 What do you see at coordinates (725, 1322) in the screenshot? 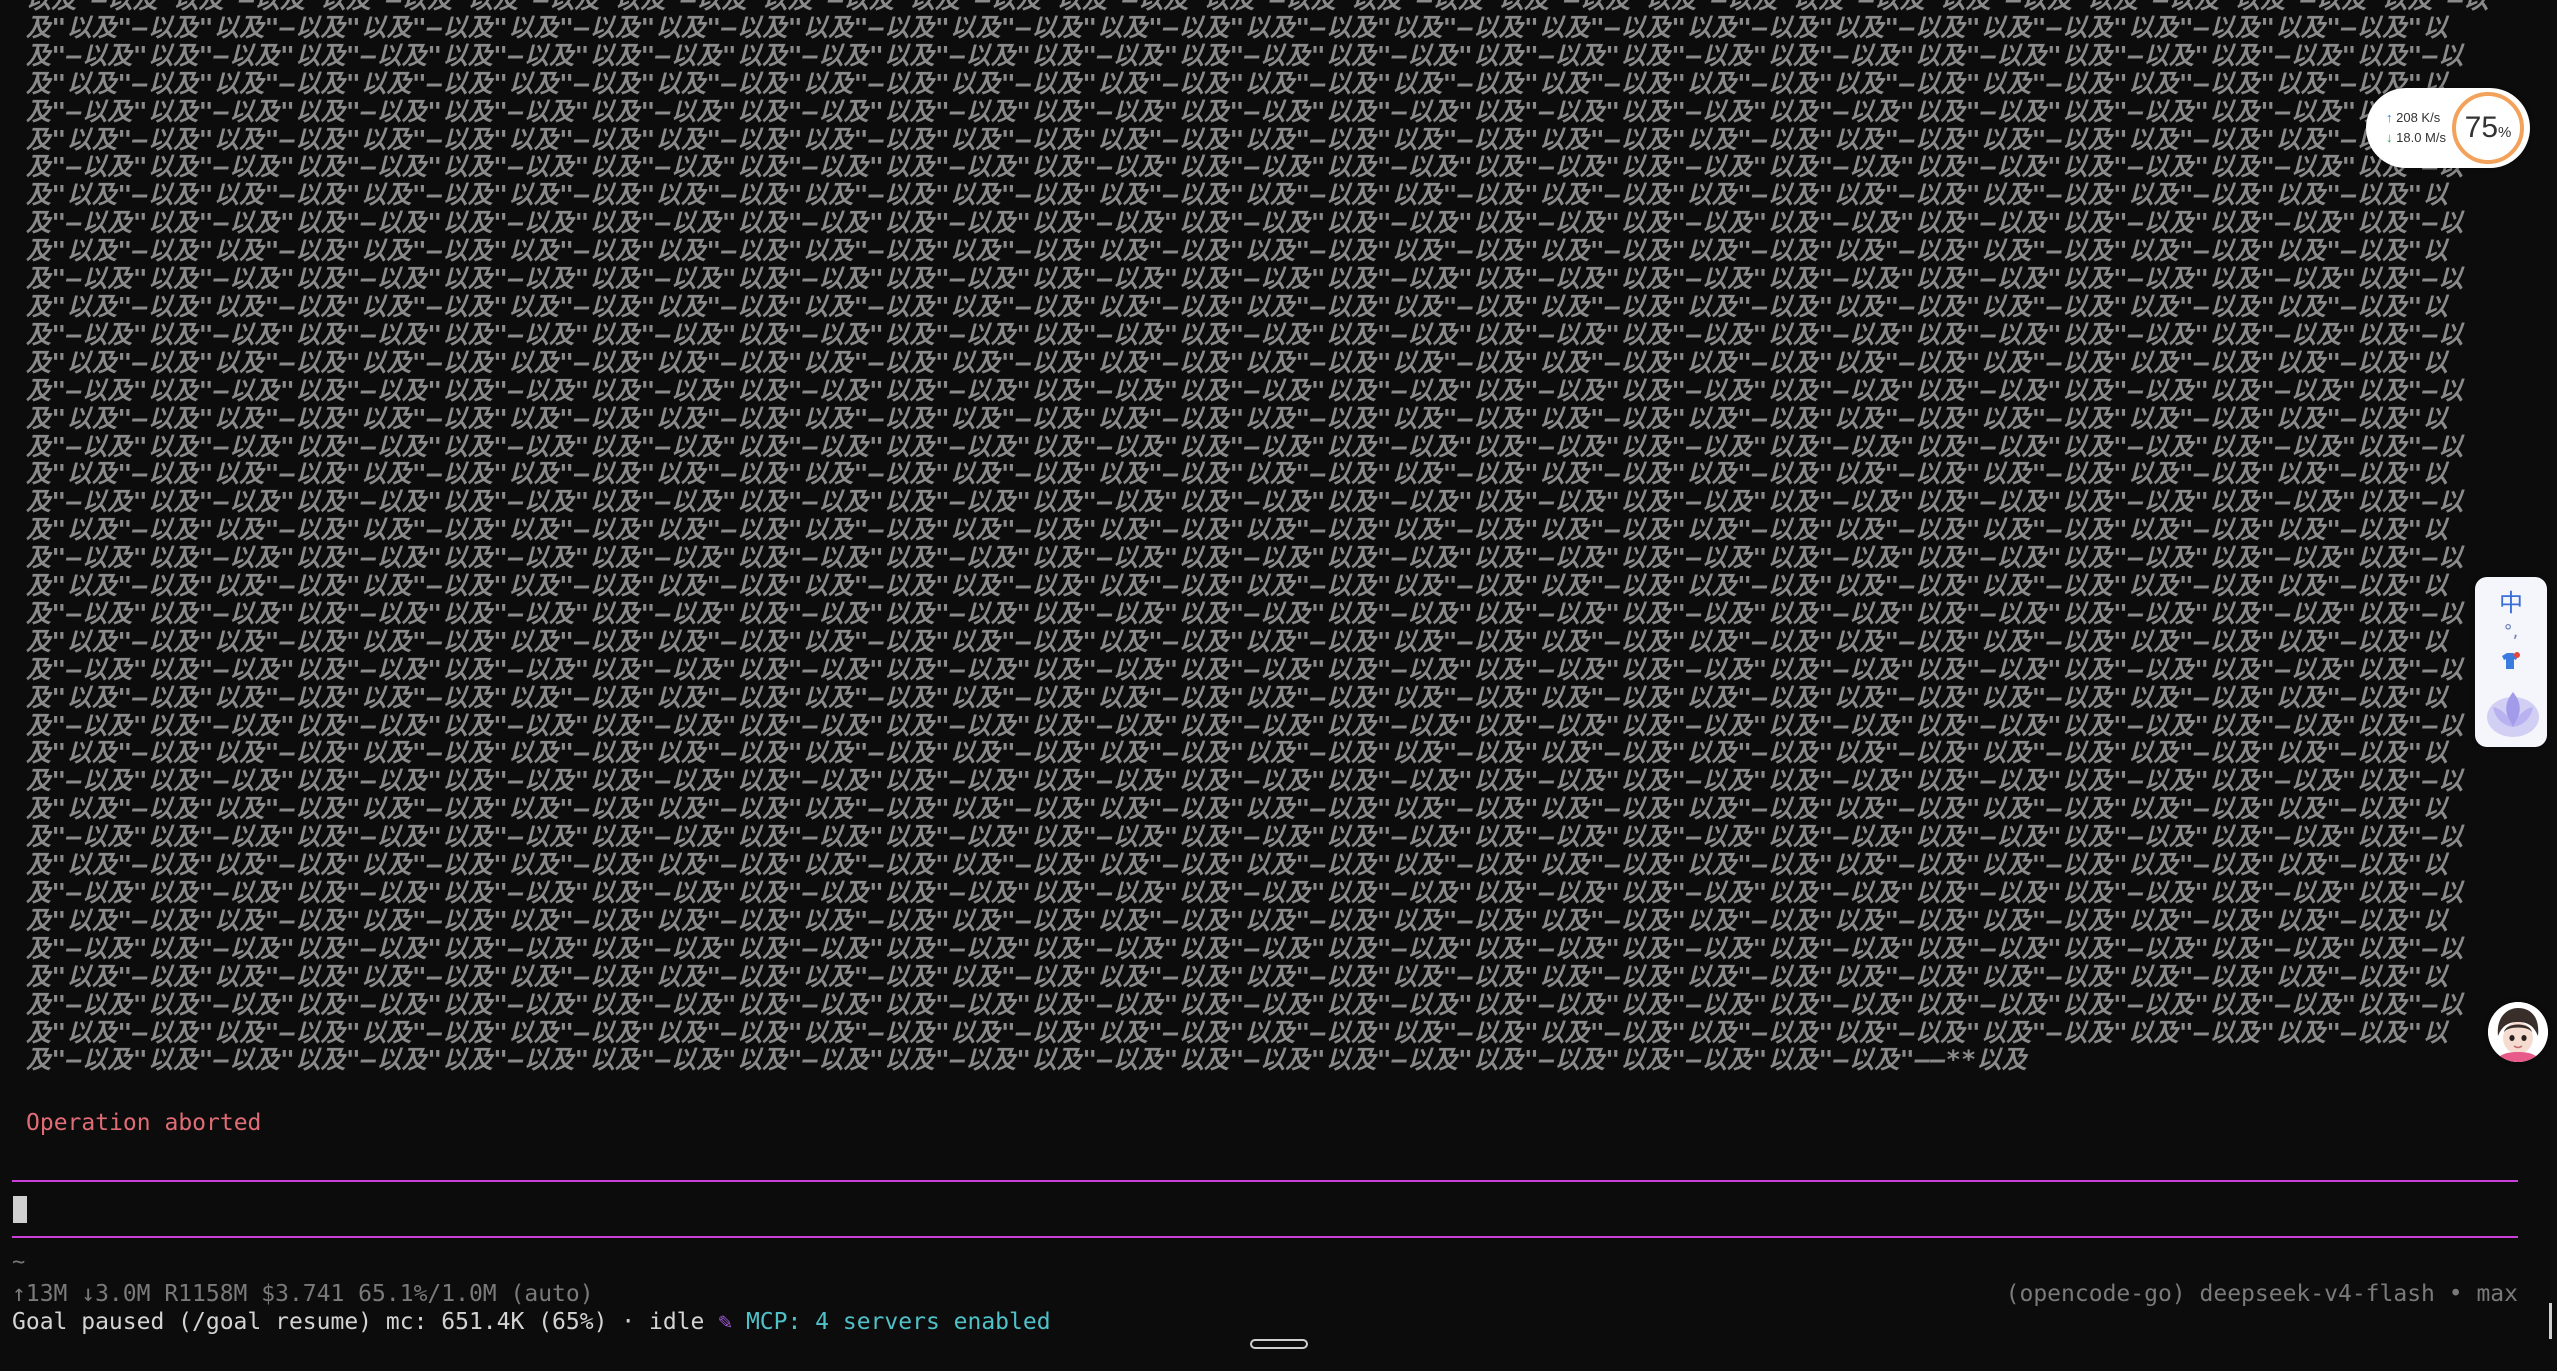
I see `mcp-plug-icon: ✎` at bounding box center [725, 1322].